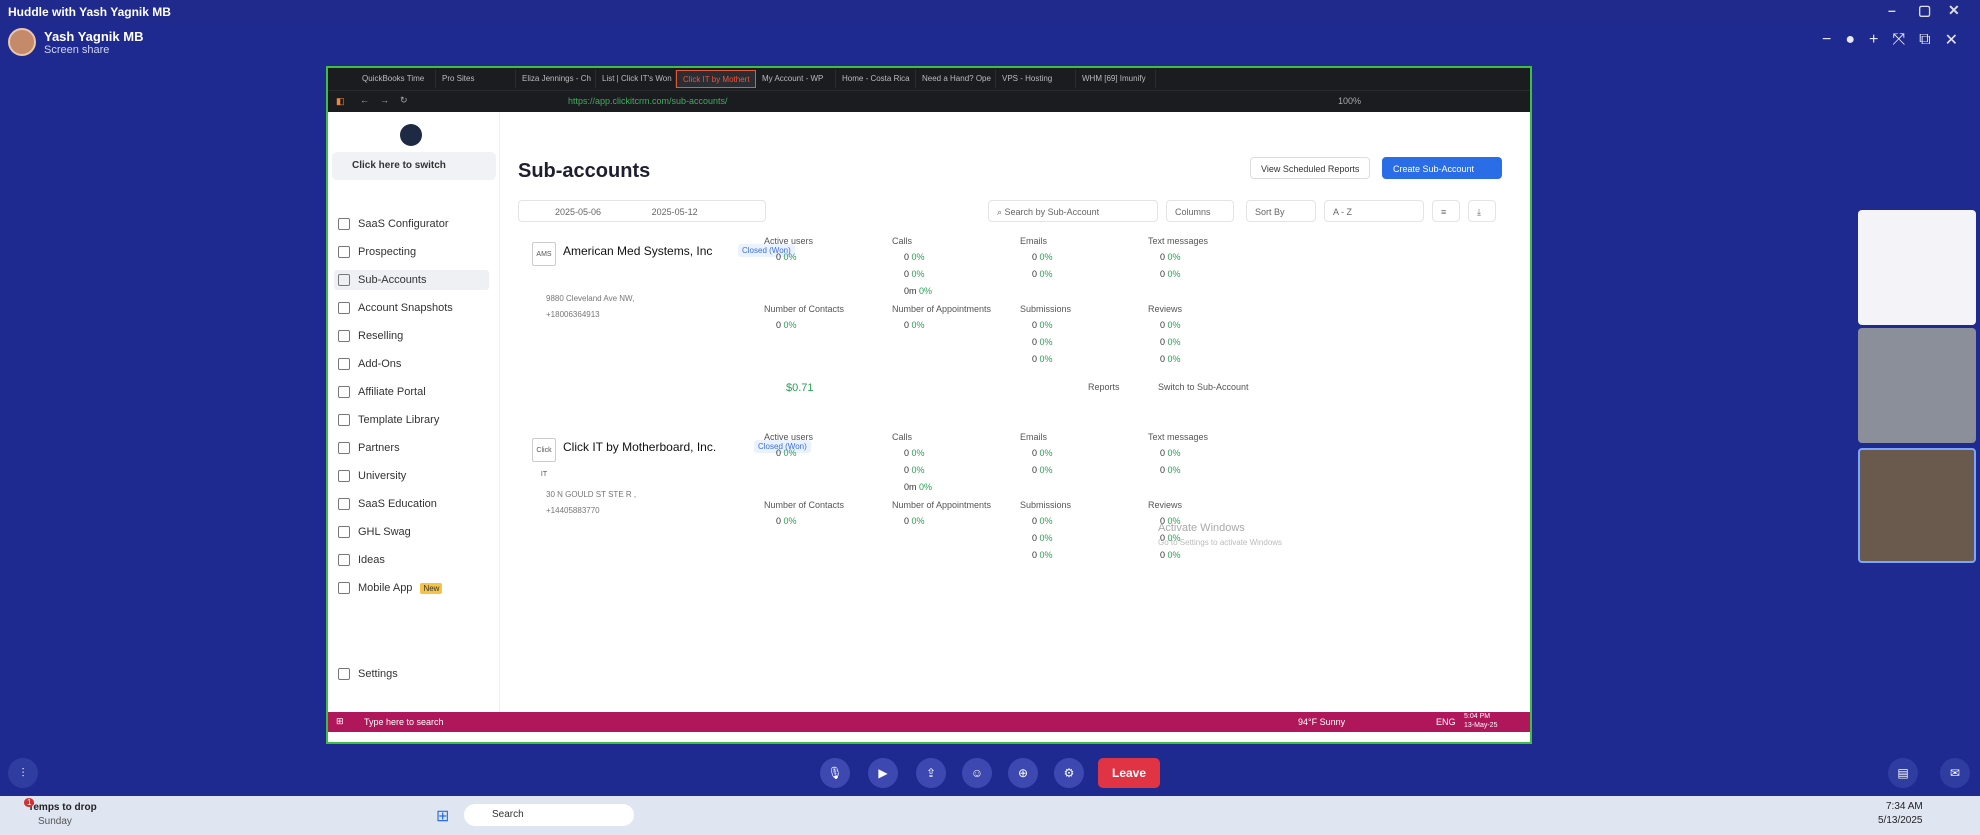 The image size is (1980, 835). Describe the element at coordinates (1310, 168) in the screenshot. I see `view-scheduled-reports-button: View Scheduled Reports` at that location.